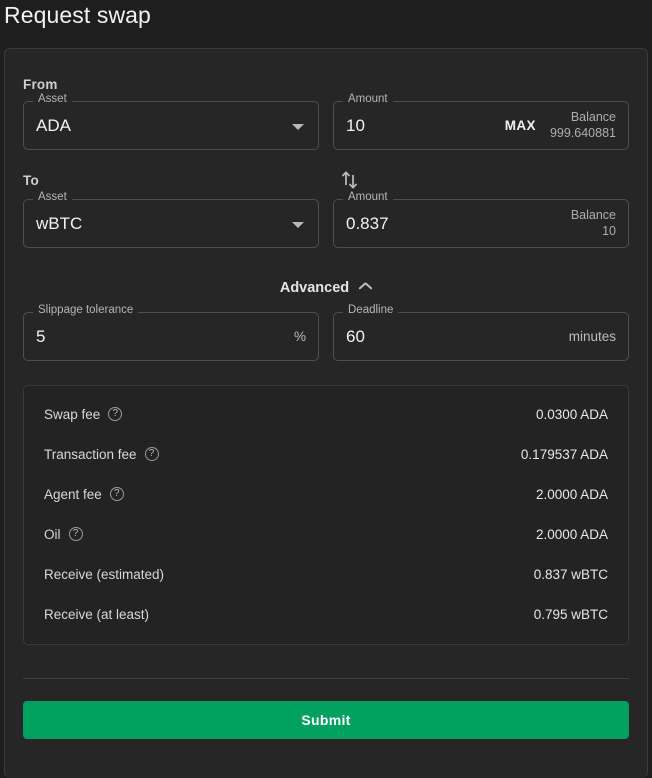  I want to click on fee-label: Receive (at least), so click(97, 614).